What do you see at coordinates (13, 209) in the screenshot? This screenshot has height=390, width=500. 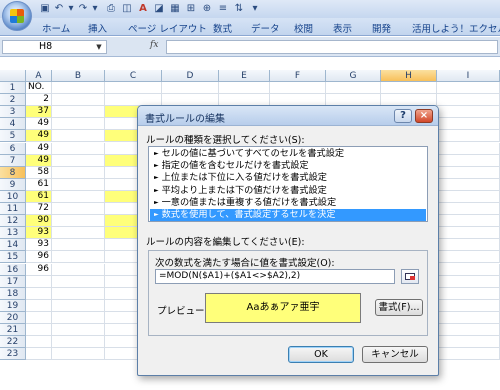 I see `row-header: 11` at bounding box center [13, 209].